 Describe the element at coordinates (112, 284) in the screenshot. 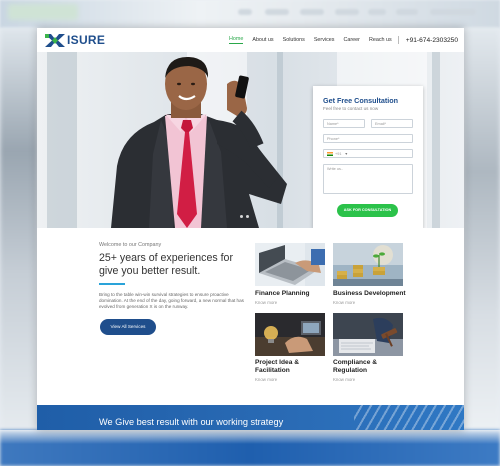

I see `headline-underline` at that location.